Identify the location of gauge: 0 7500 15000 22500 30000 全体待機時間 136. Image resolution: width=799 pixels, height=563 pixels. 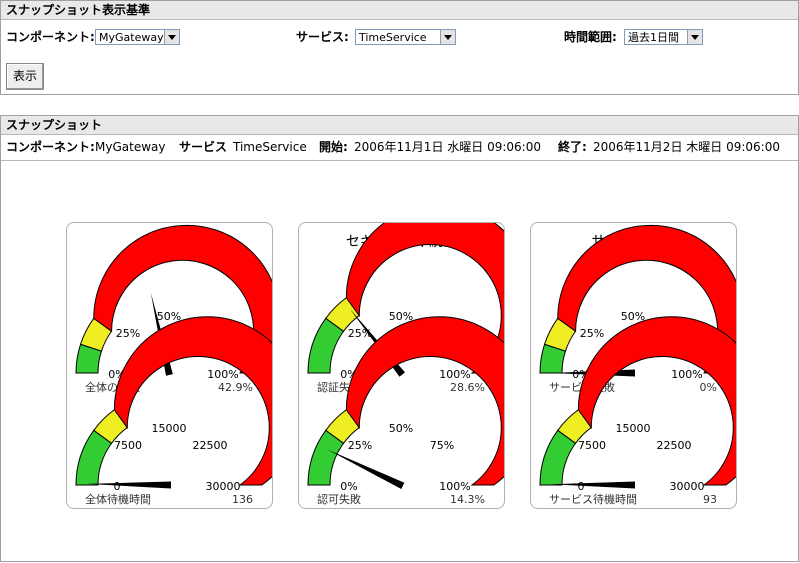
(173, 411).